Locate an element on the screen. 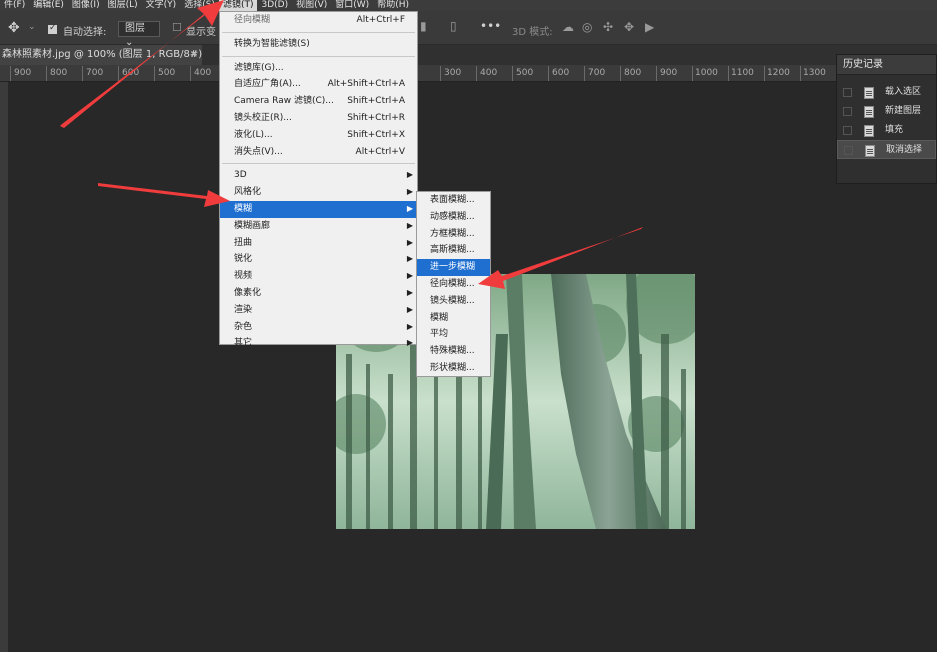 Image resolution: width=937 pixels, height=652 pixels. more-icon: ••• is located at coordinates (490, 26).